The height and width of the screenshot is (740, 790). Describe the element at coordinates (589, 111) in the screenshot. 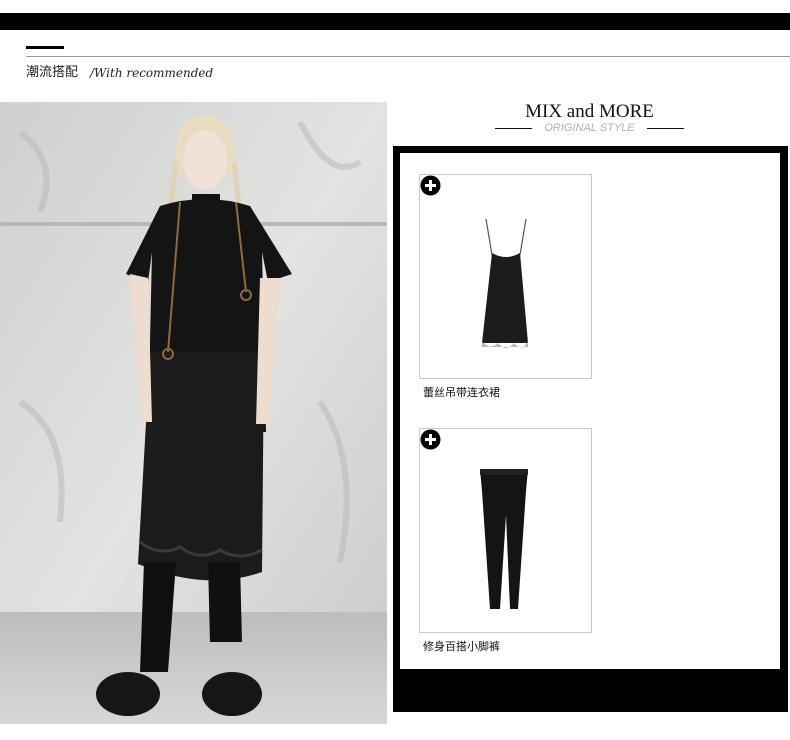

I see `mix-title: MIX and MORE` at that location.